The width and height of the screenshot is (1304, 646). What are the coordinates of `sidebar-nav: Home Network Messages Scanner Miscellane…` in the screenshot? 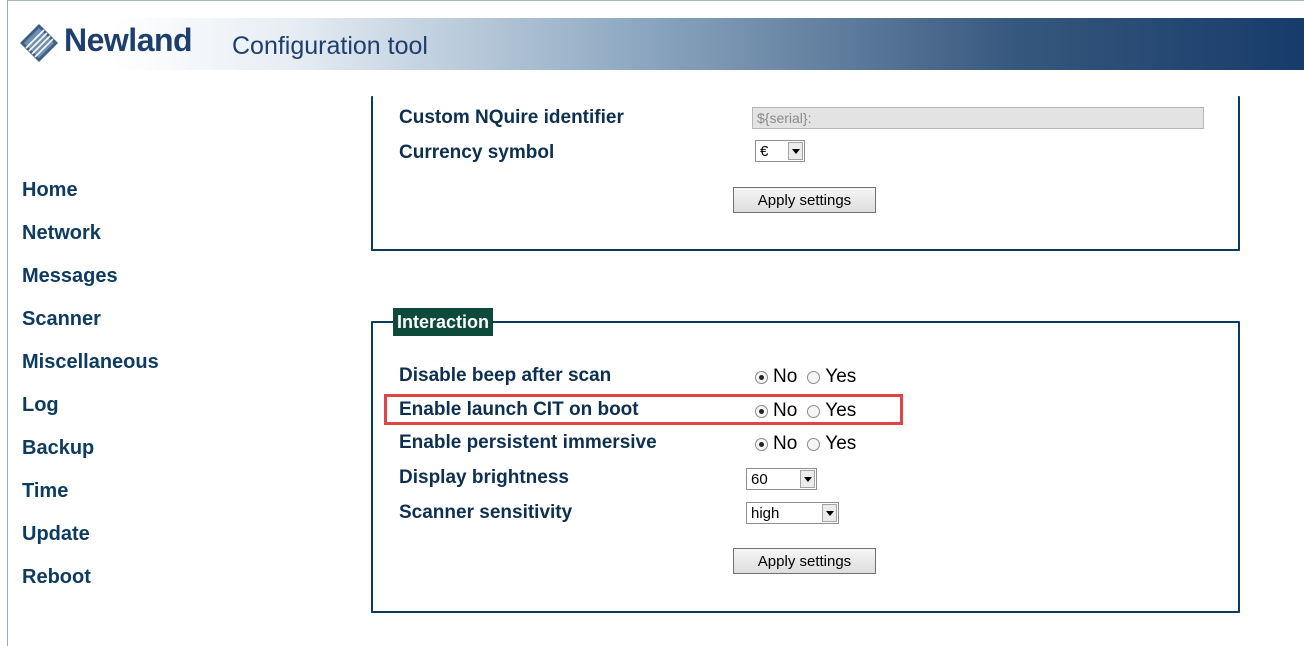 It's located at (90, 393).